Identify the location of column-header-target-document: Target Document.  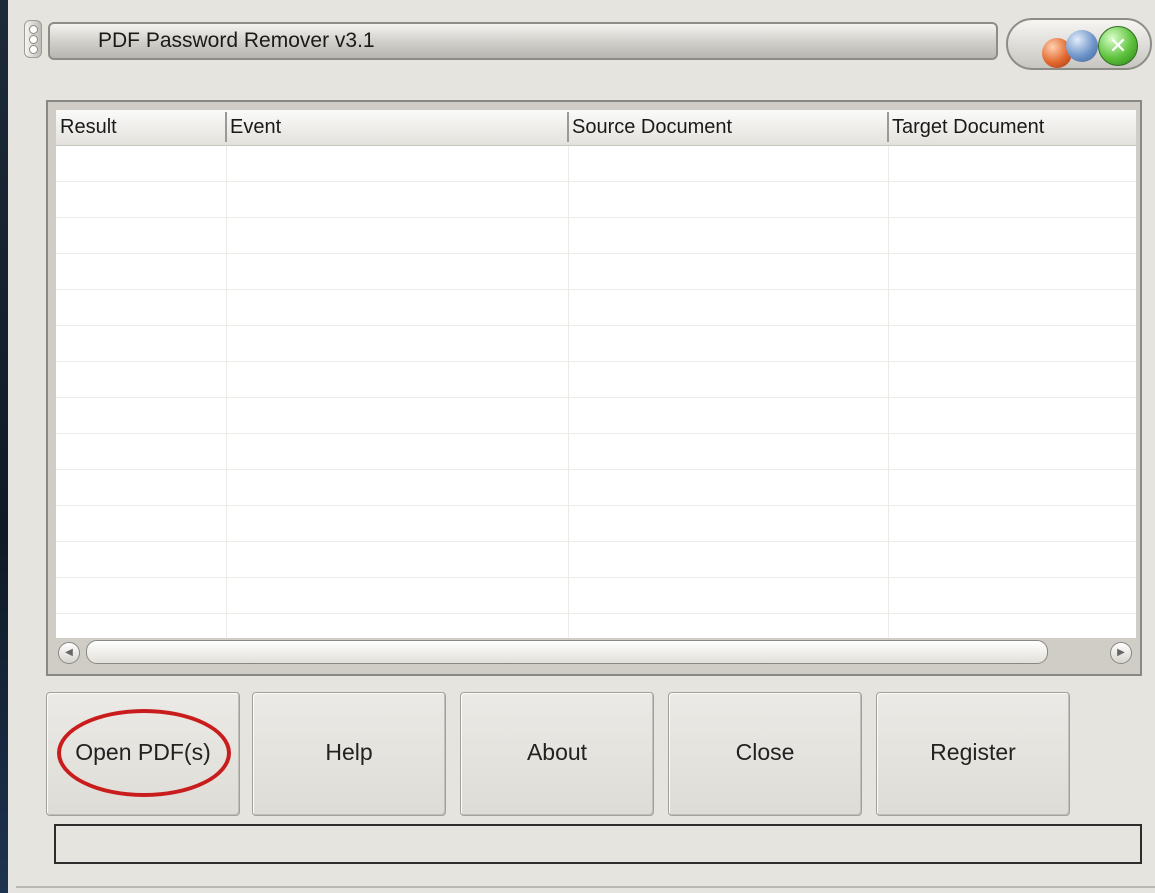
(1012, 128).